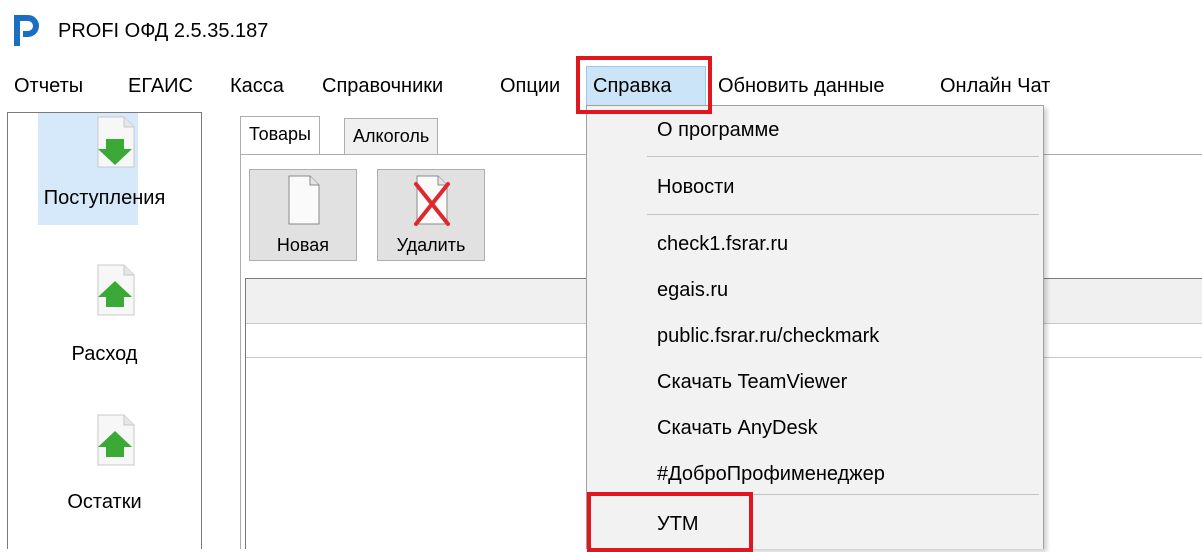 The width and height of the screenshot is (1202, 552). I want to click on menu-item-about: О программе, so click(718, 130).